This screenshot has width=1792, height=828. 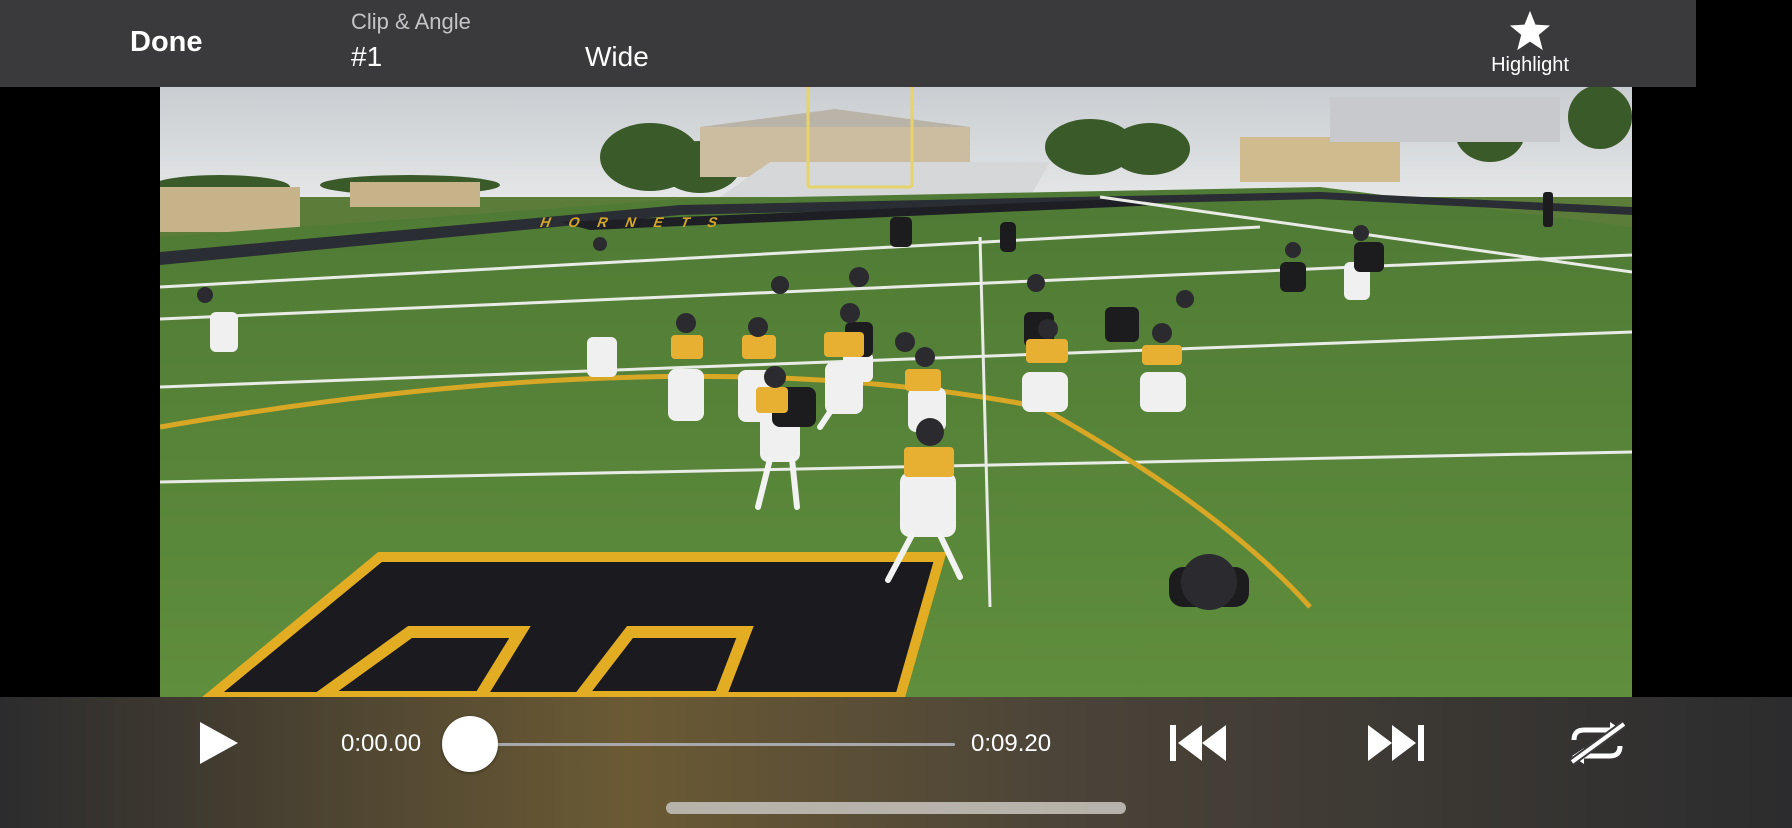 I want to click on play-icon, so click(x=219, y=743).